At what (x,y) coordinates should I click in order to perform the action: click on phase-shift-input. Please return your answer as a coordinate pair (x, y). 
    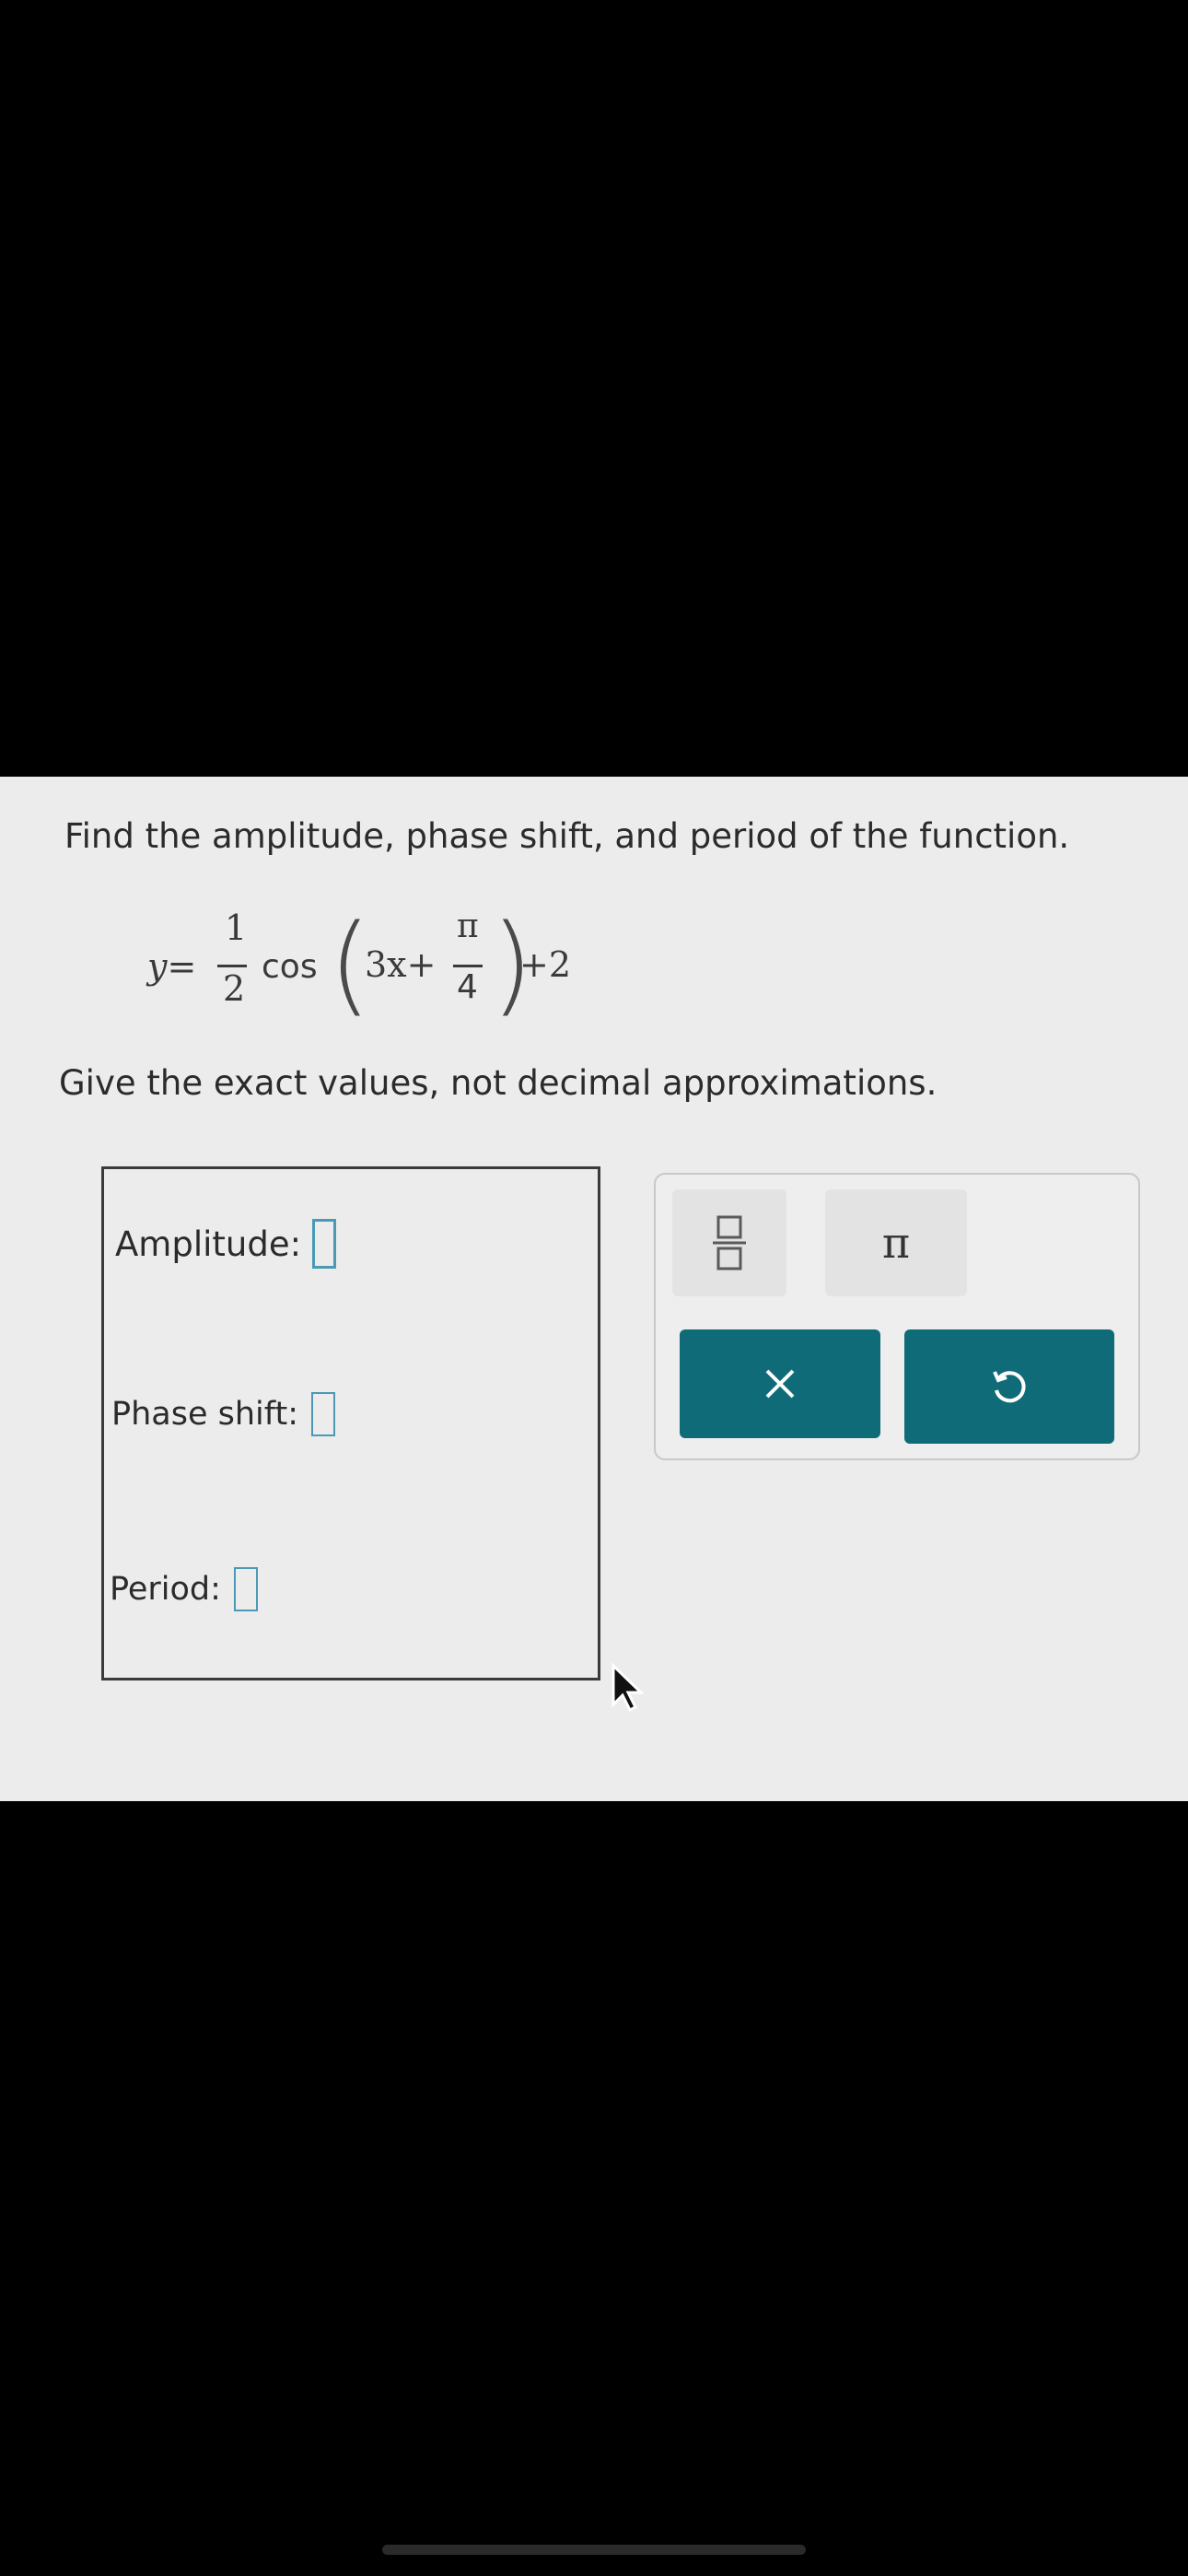
    Looking at the image, I should click on (323, 1414).